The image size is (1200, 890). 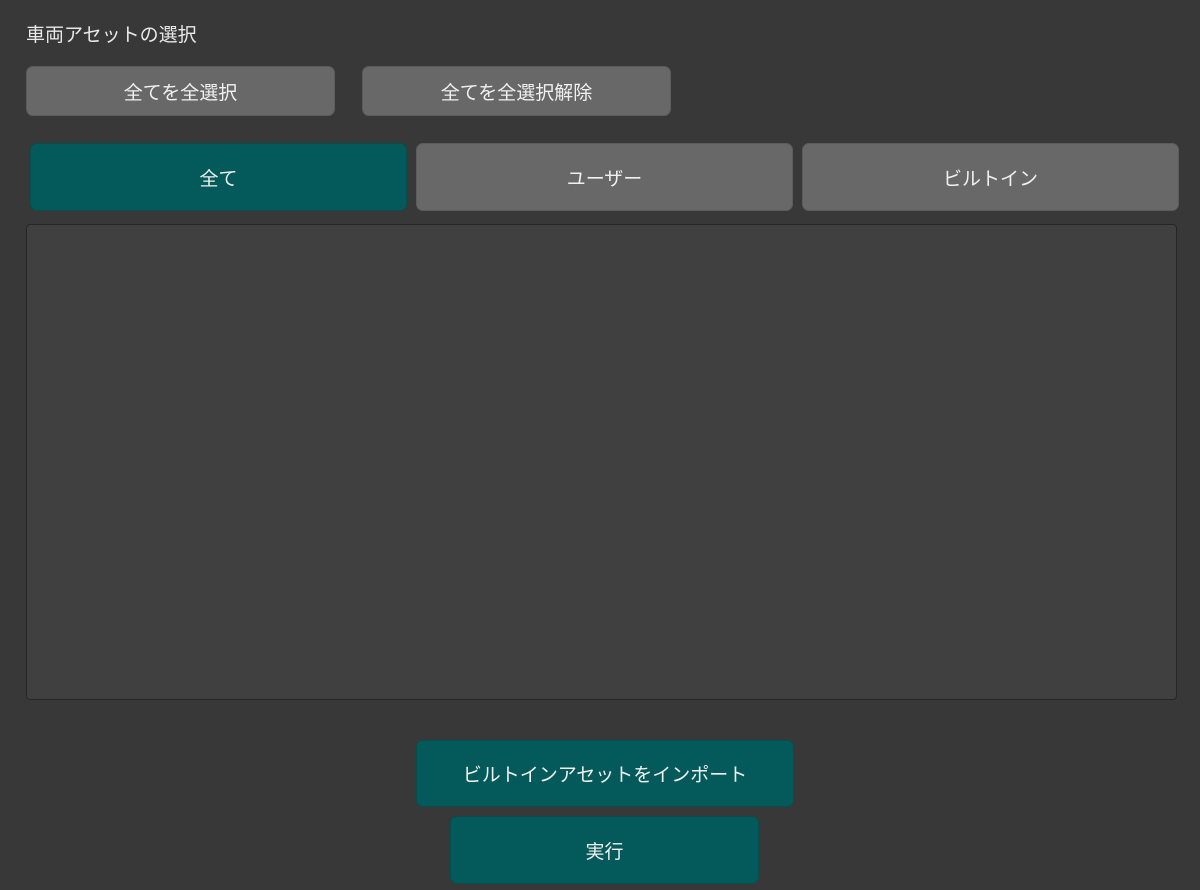 I want to click on tab-user-label: ユーザー, so click(x=604, y=178).